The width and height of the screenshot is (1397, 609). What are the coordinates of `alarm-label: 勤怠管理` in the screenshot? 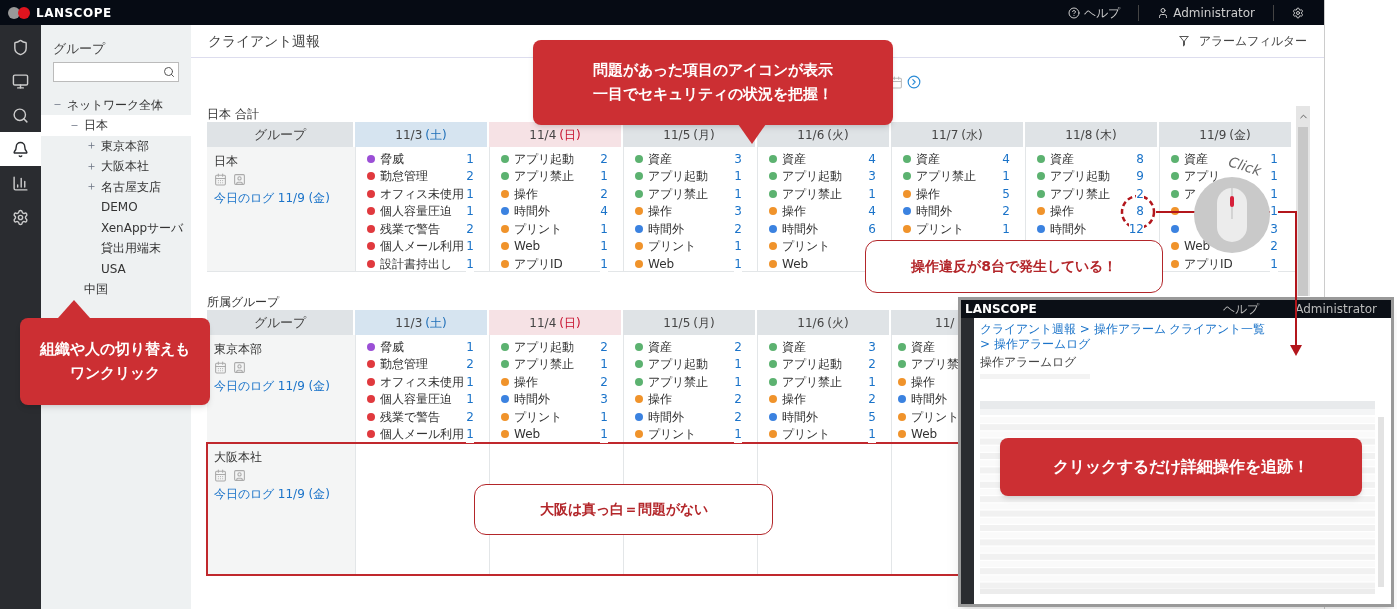 It's located at (404, 177).